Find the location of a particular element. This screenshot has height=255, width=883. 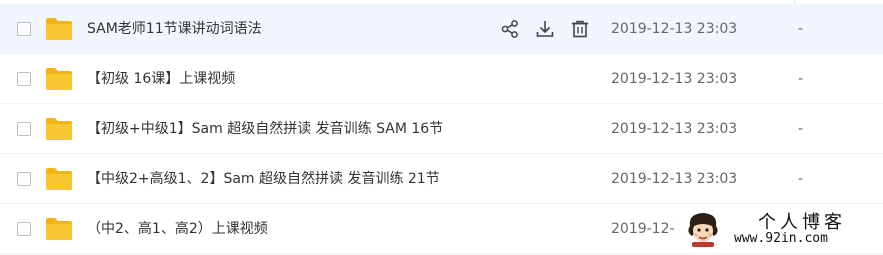

trash-icon is located at coordinates (580, 29).